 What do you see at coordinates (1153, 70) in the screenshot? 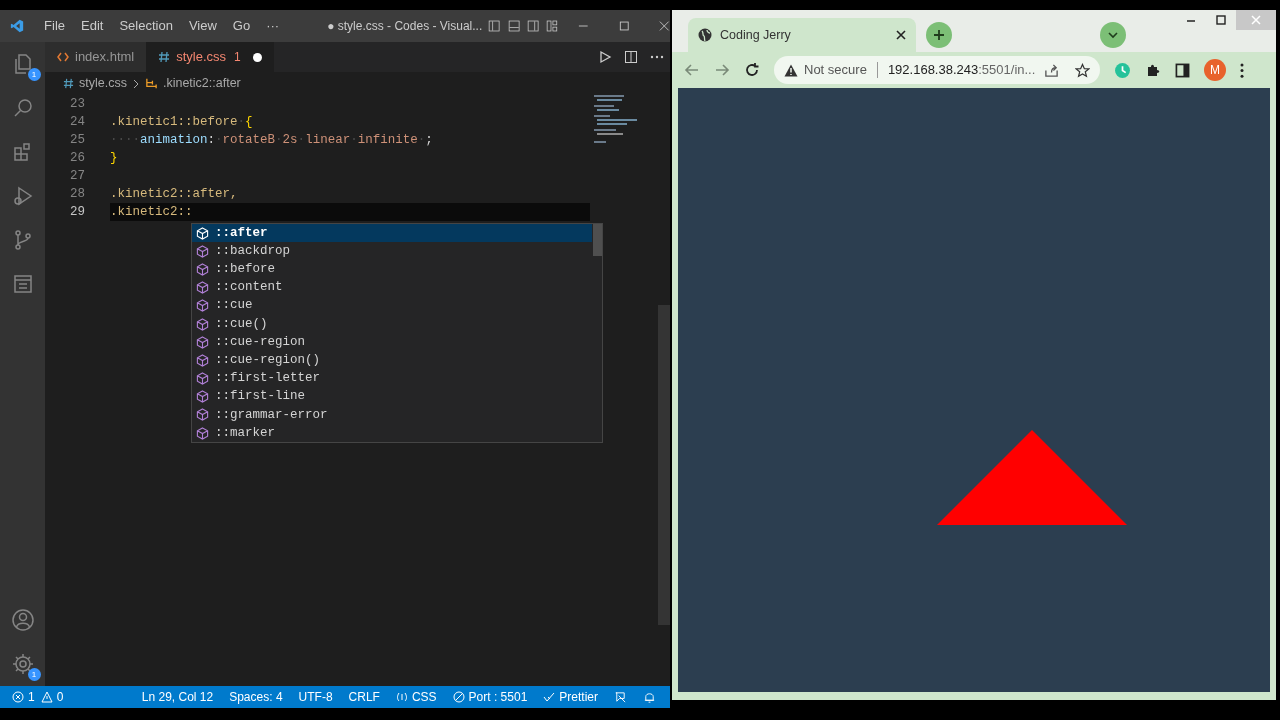
I see `extensions-icon` at bounding box center [1153, 70].